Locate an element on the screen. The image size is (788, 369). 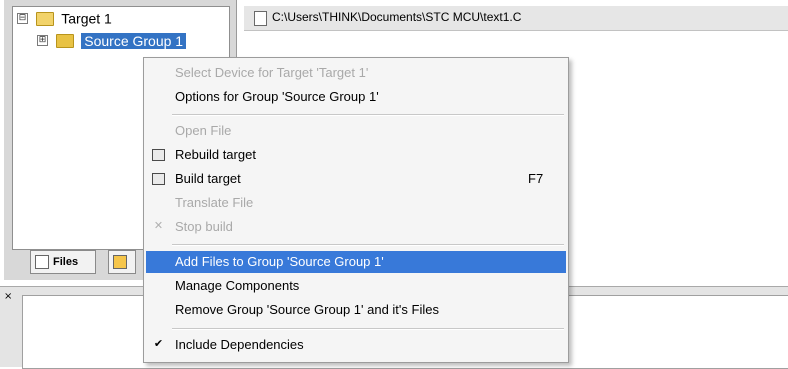
checkmark-icon: ✔ is located at coordinates (158, 343).